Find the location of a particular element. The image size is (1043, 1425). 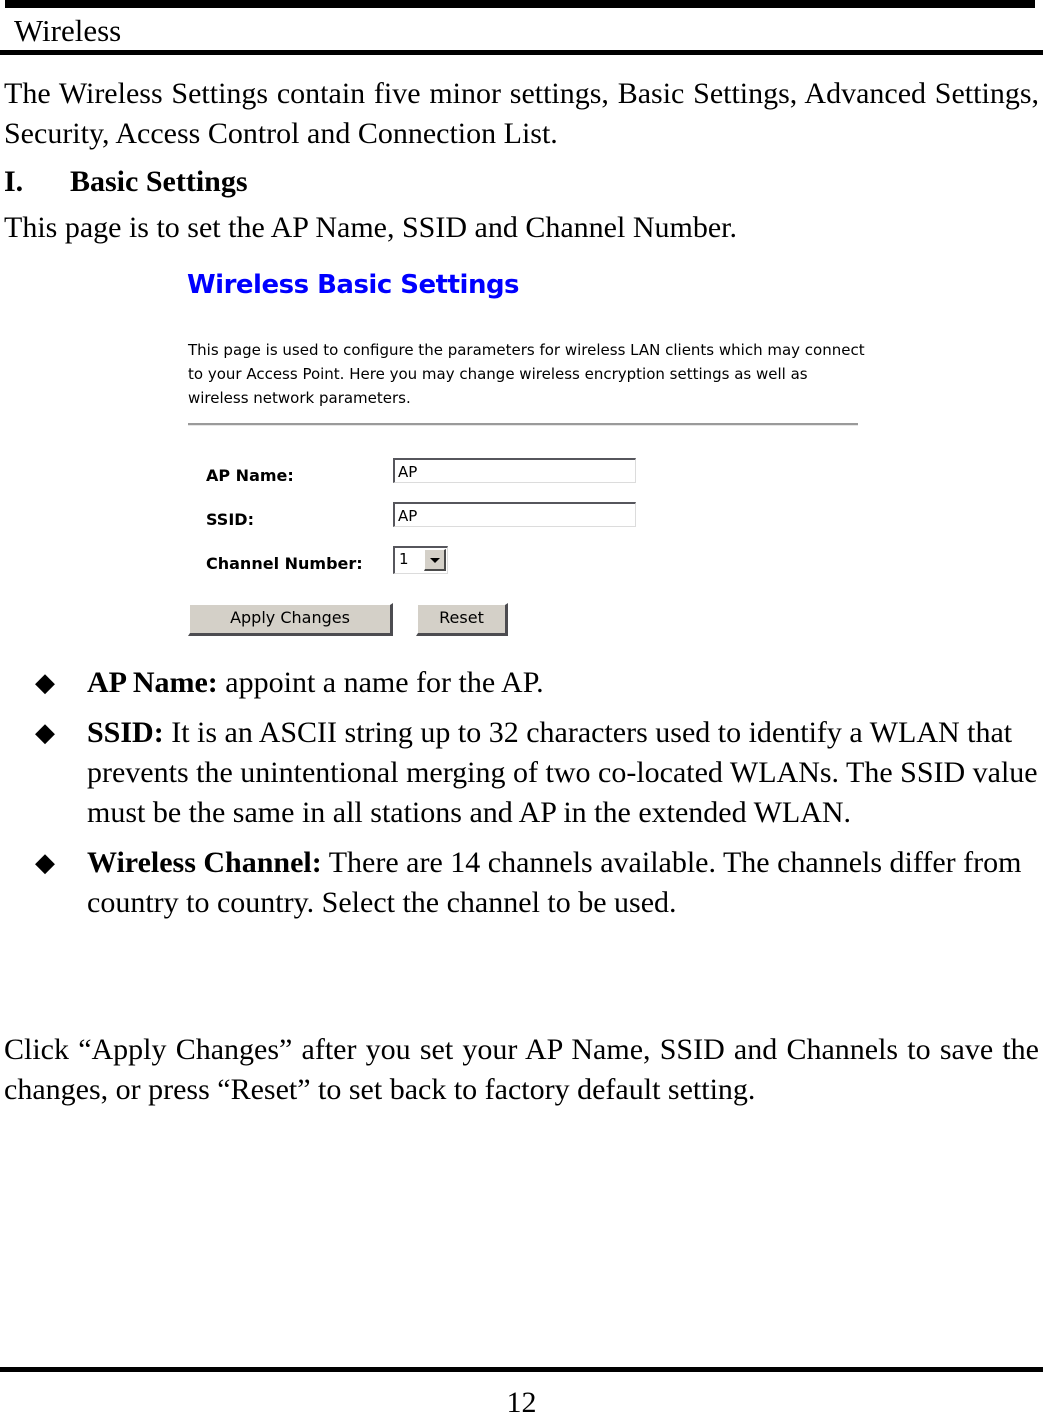

channel-number-value: 1 is located at coordinates (404, 559).